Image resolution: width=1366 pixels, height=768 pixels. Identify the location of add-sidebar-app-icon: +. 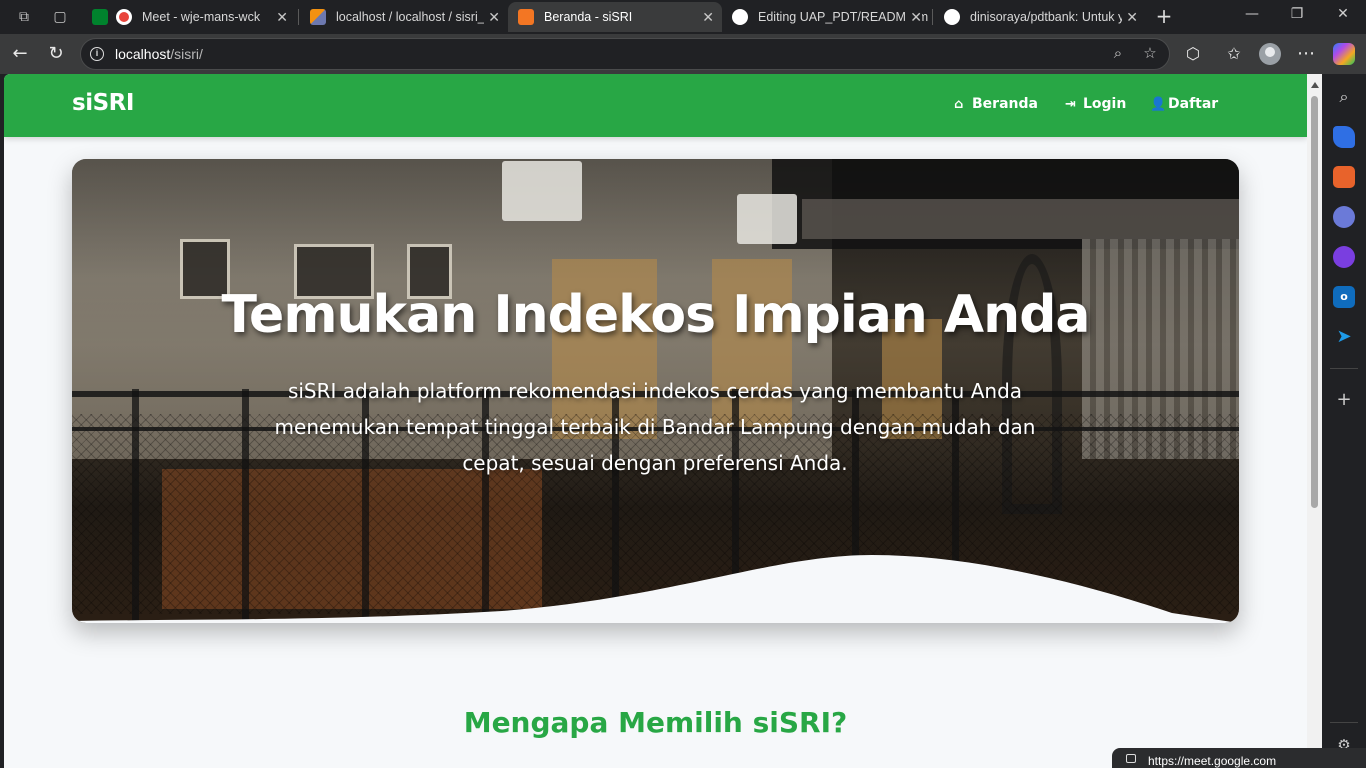
(1344, 400).